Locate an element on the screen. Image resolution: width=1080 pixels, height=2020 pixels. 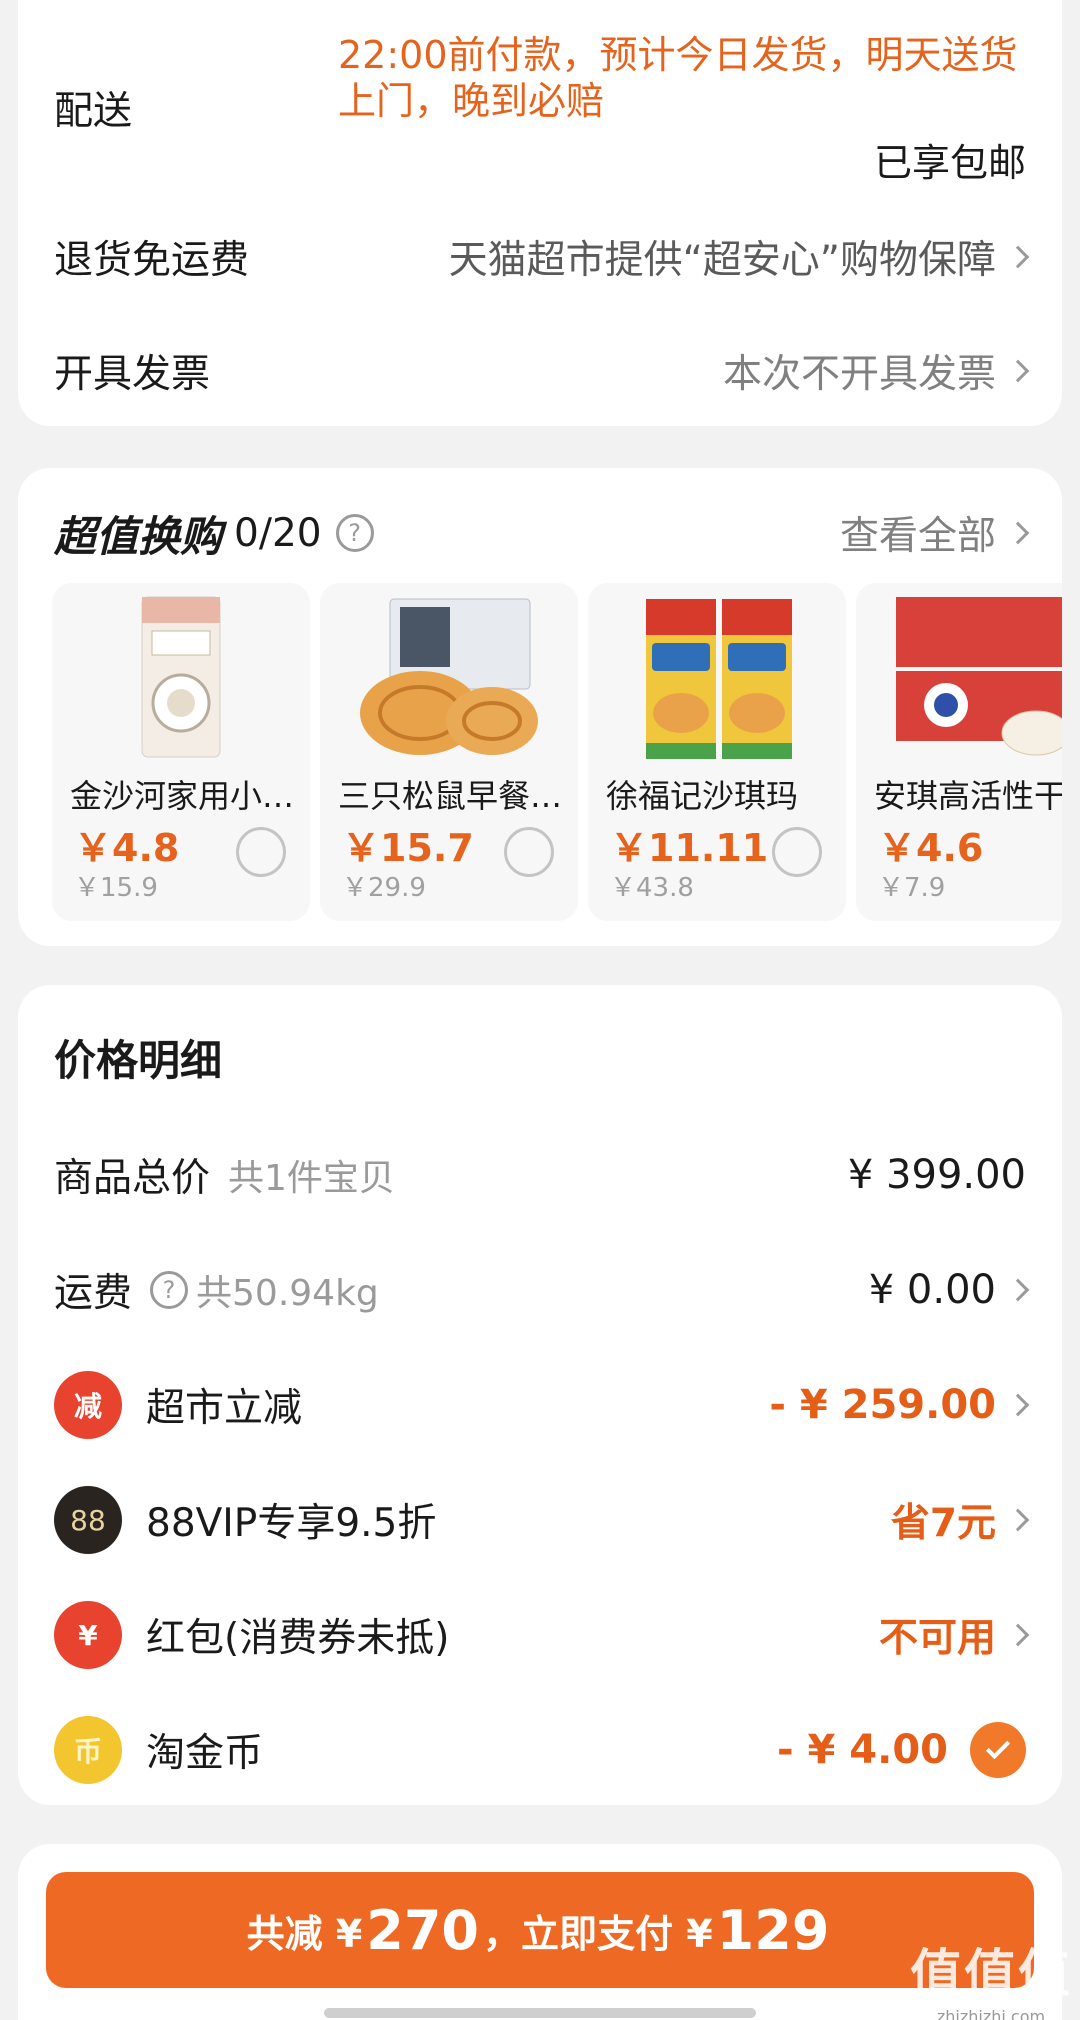
total-price-row: 商品总价 共1件宝贝 ¥ 399.00 is located at coordinates (540, 1175).